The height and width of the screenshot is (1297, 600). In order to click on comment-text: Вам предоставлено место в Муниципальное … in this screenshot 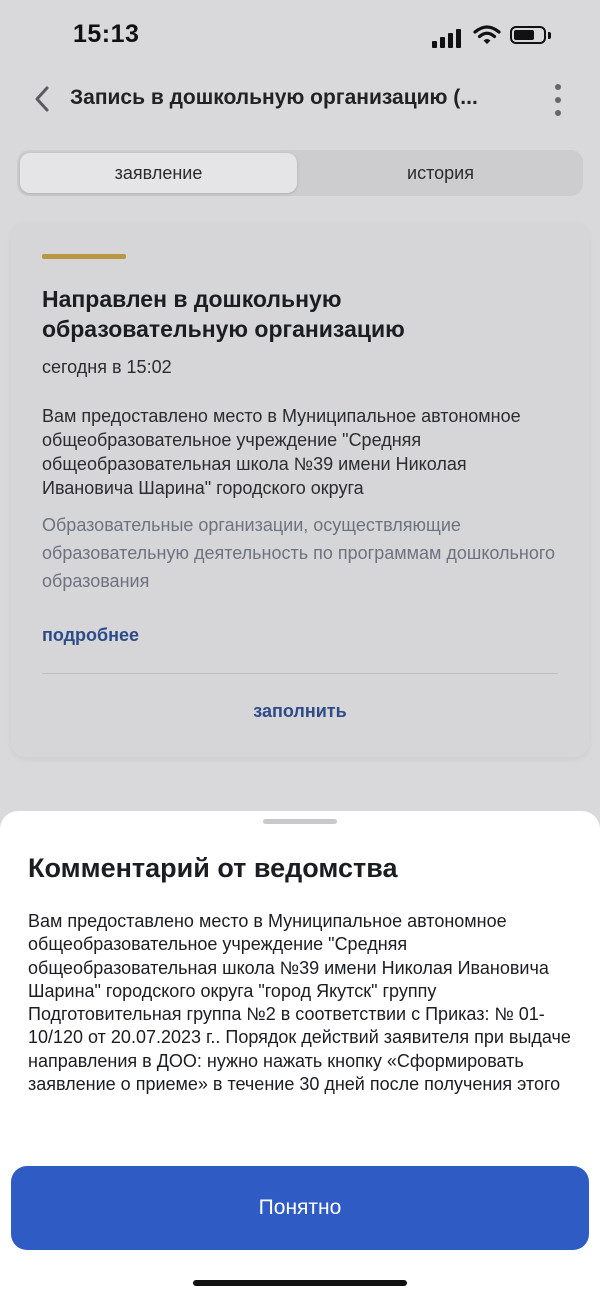, I will do `click(299, 1003)`.